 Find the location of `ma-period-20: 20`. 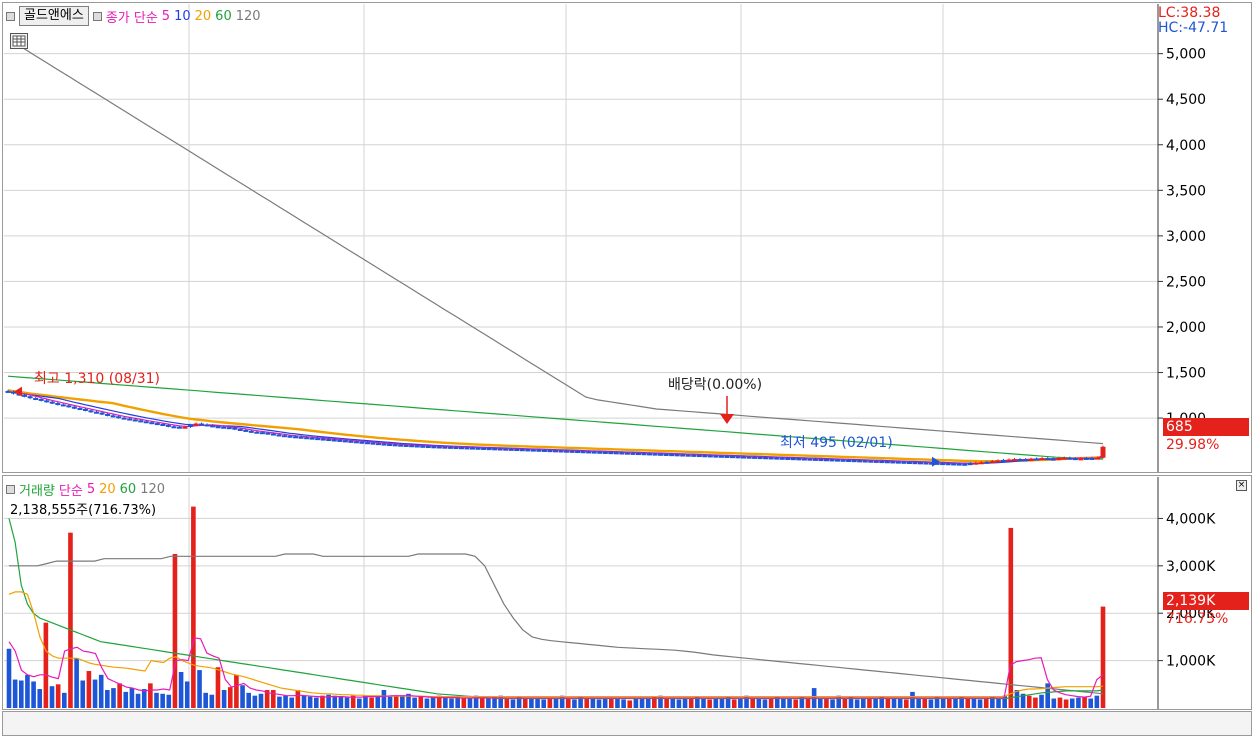

ma-period-20: 20 is located at coordinates (203, 16).